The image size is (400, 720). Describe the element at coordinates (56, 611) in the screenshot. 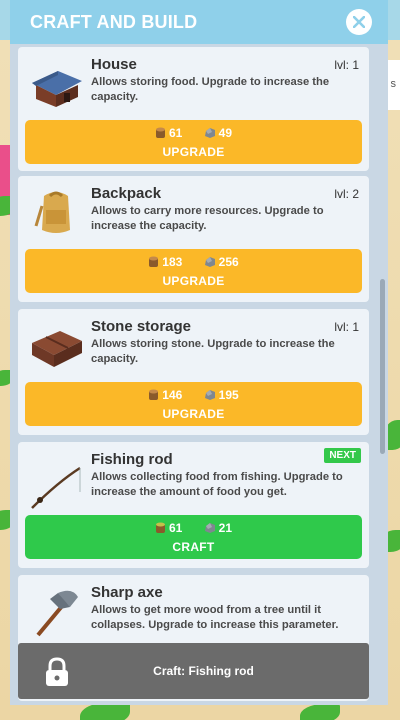

I see `axe-icon` at that location.